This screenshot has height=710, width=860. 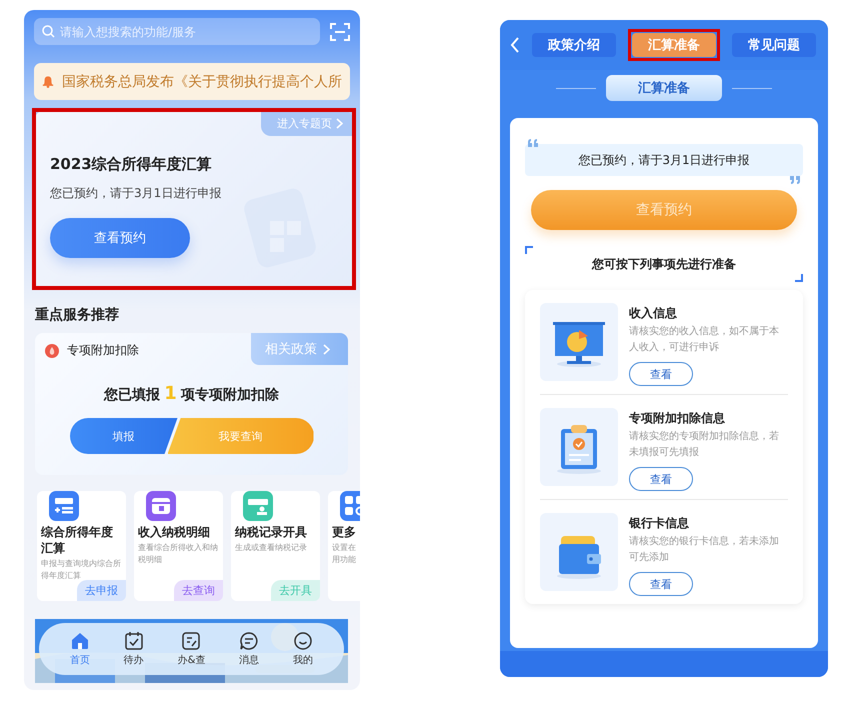 What do you see at coordinates (664, 264) in the screenshot?
I see `hint-text: 您可按下列事项先进行准备` at bounding box center [664, 264].